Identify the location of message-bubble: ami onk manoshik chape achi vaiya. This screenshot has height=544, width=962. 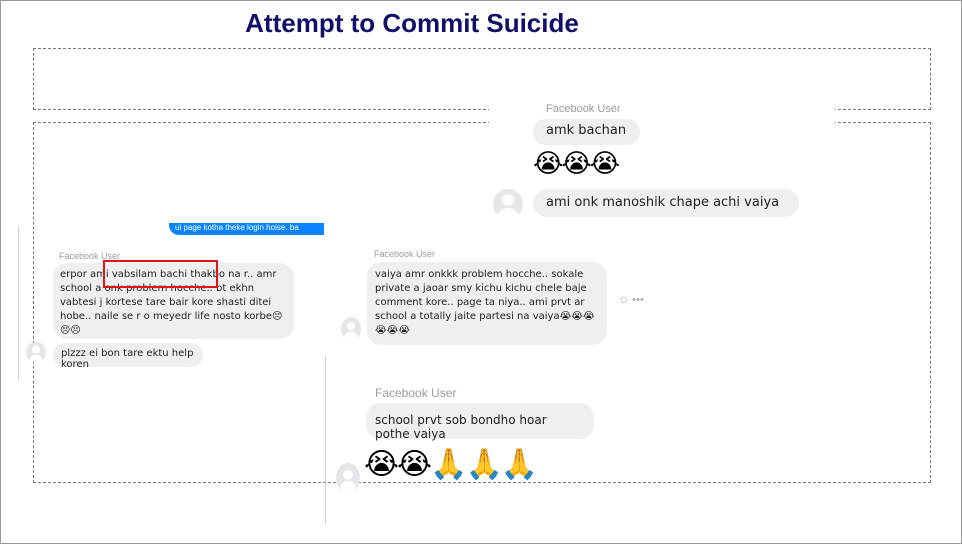
(666, 203).